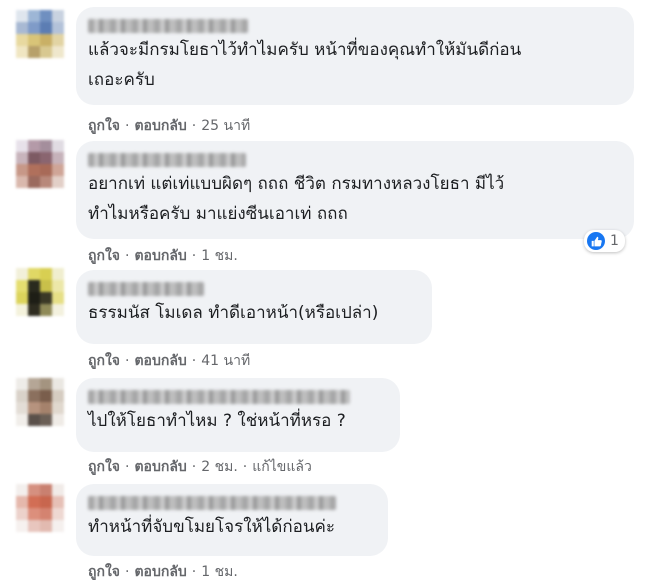 This screenshot has width=650, height=584. I want to click on comment-time: 41 นาที, so click(225, 361).